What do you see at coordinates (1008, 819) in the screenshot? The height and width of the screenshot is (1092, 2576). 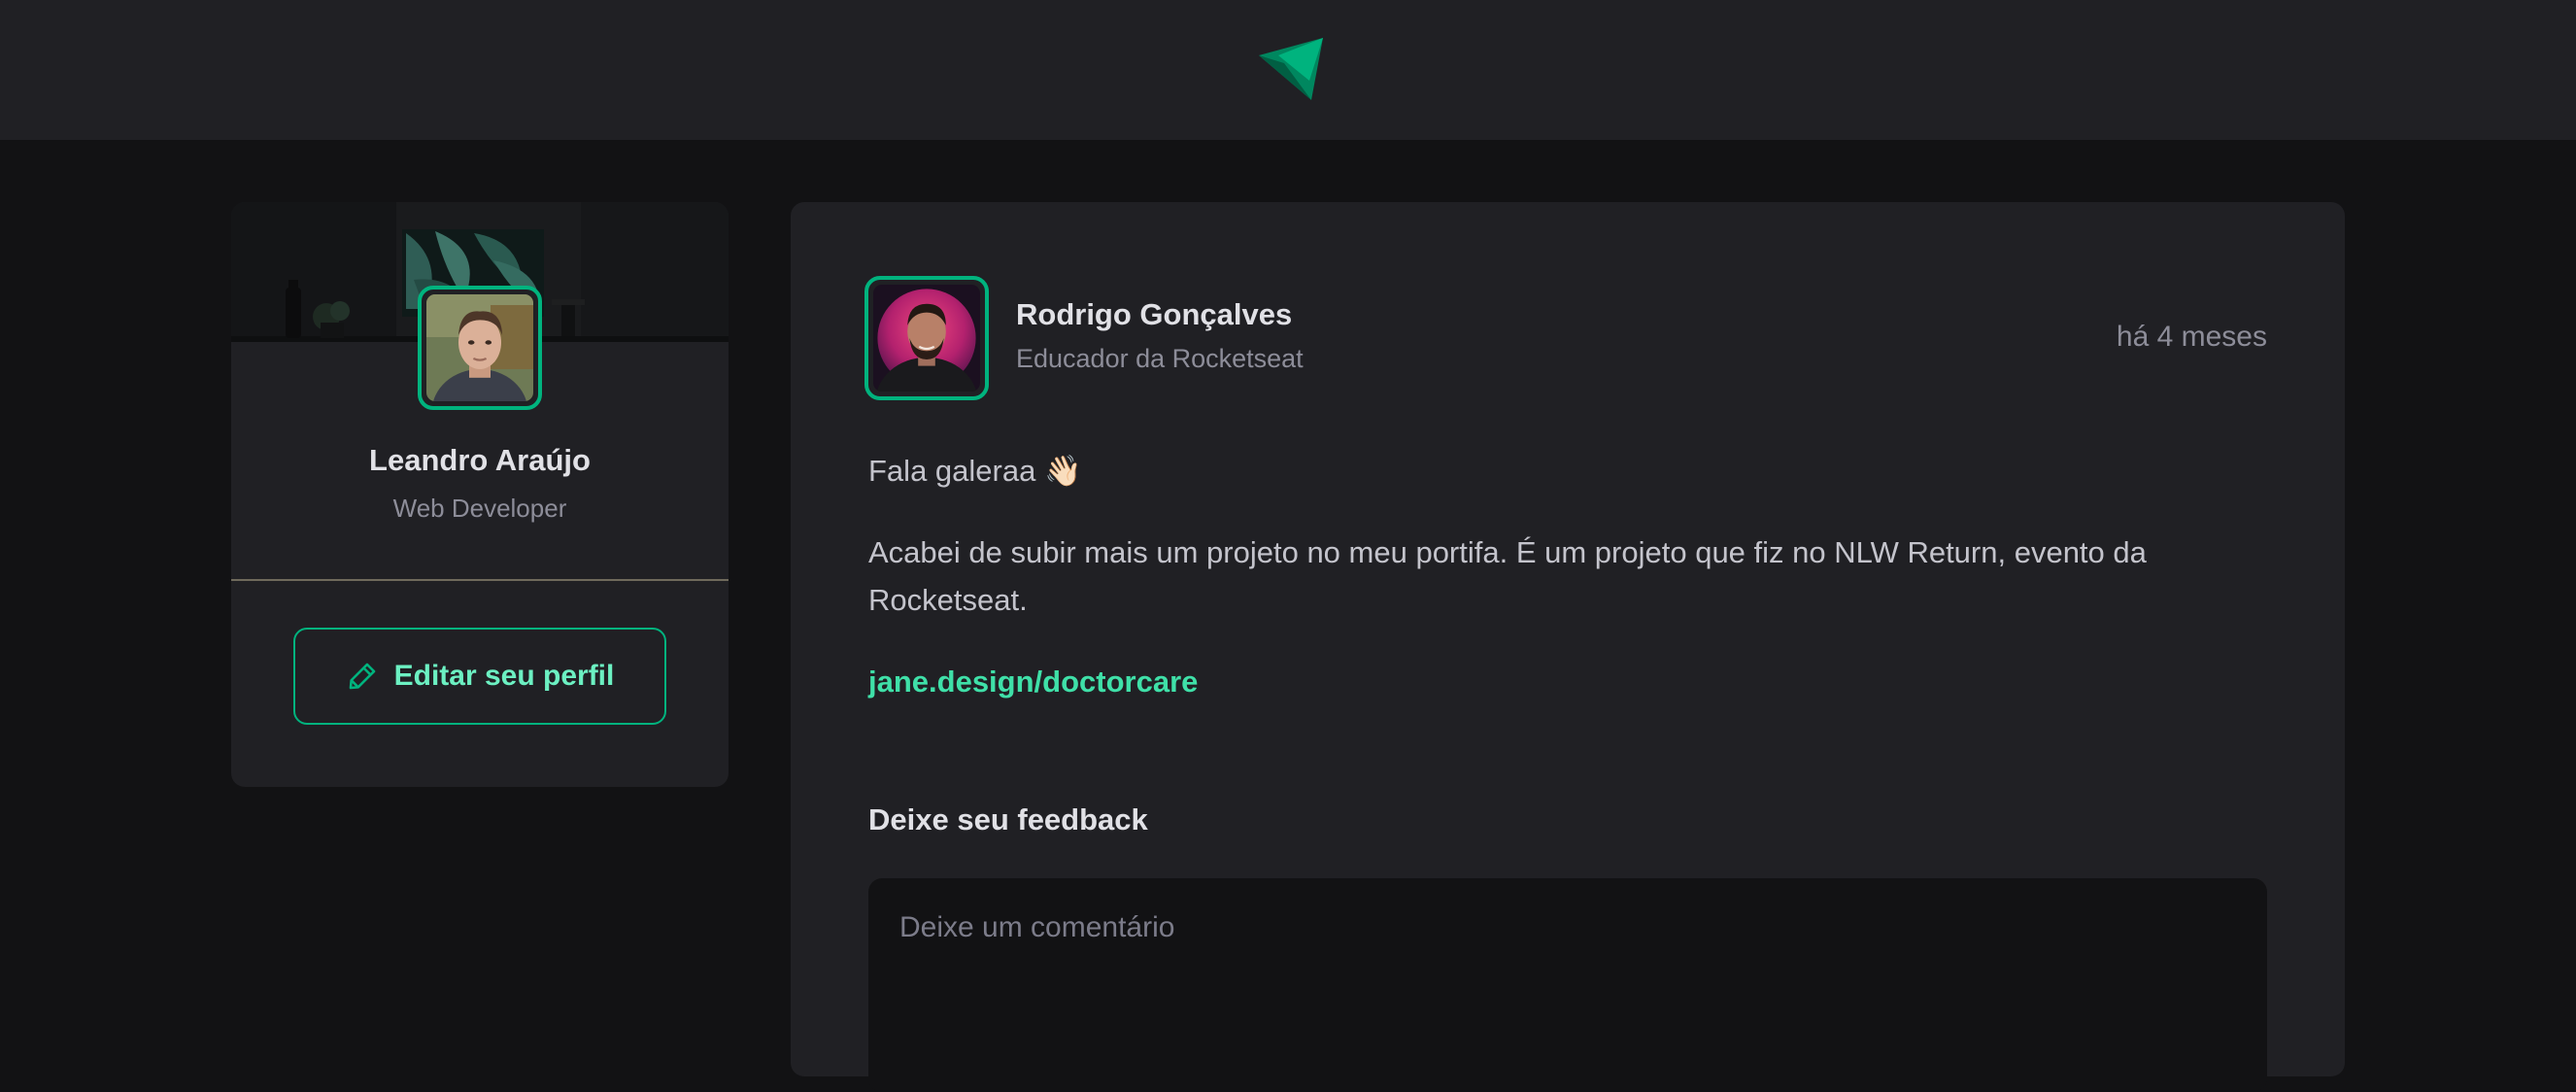 I see `feedback-title: Deixe seu feedback` at bounding box center [1008, 819].